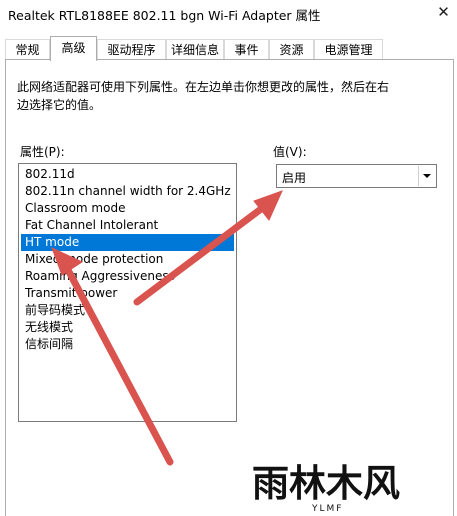 Image resolution: width=457 pixels, height=516 pixels. I want to click on dropdown-button, so click(426, 176).